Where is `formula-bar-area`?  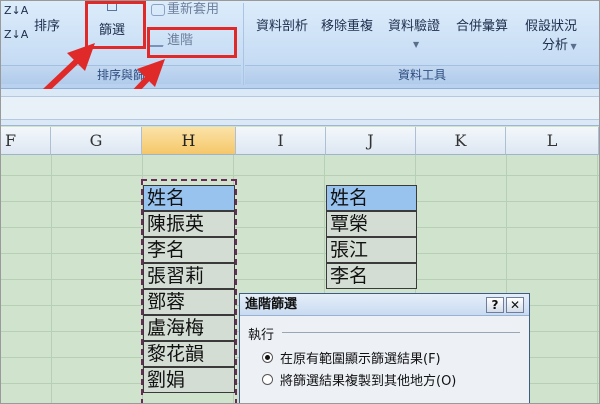 formula-bar-area is located at coordinates (300, 107).